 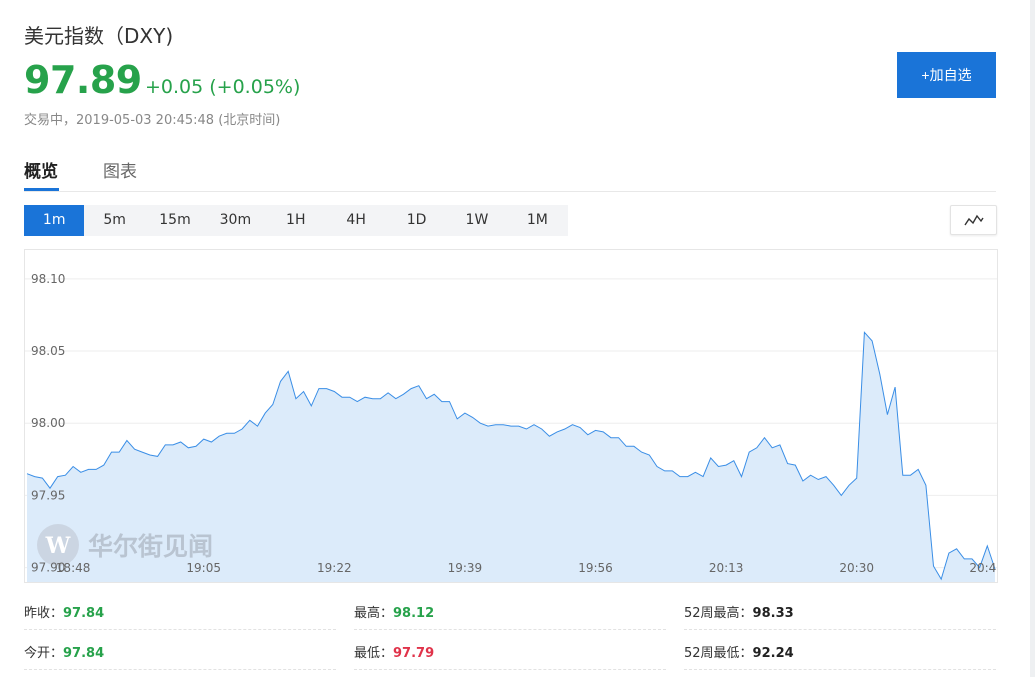 I want to click on y-tick-label: 98.05, so click(x=48, y=351).